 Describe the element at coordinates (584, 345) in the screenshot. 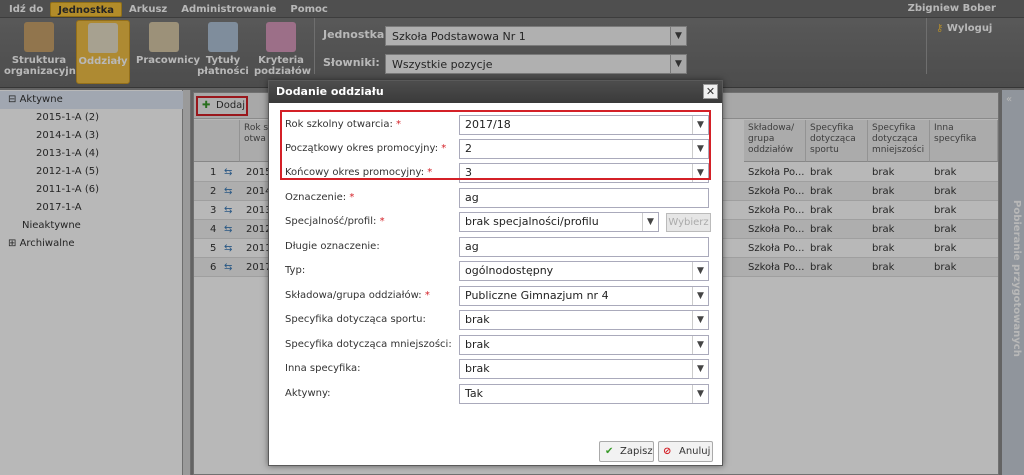

I see `mniejszosci-select: brak ▼` at that location.